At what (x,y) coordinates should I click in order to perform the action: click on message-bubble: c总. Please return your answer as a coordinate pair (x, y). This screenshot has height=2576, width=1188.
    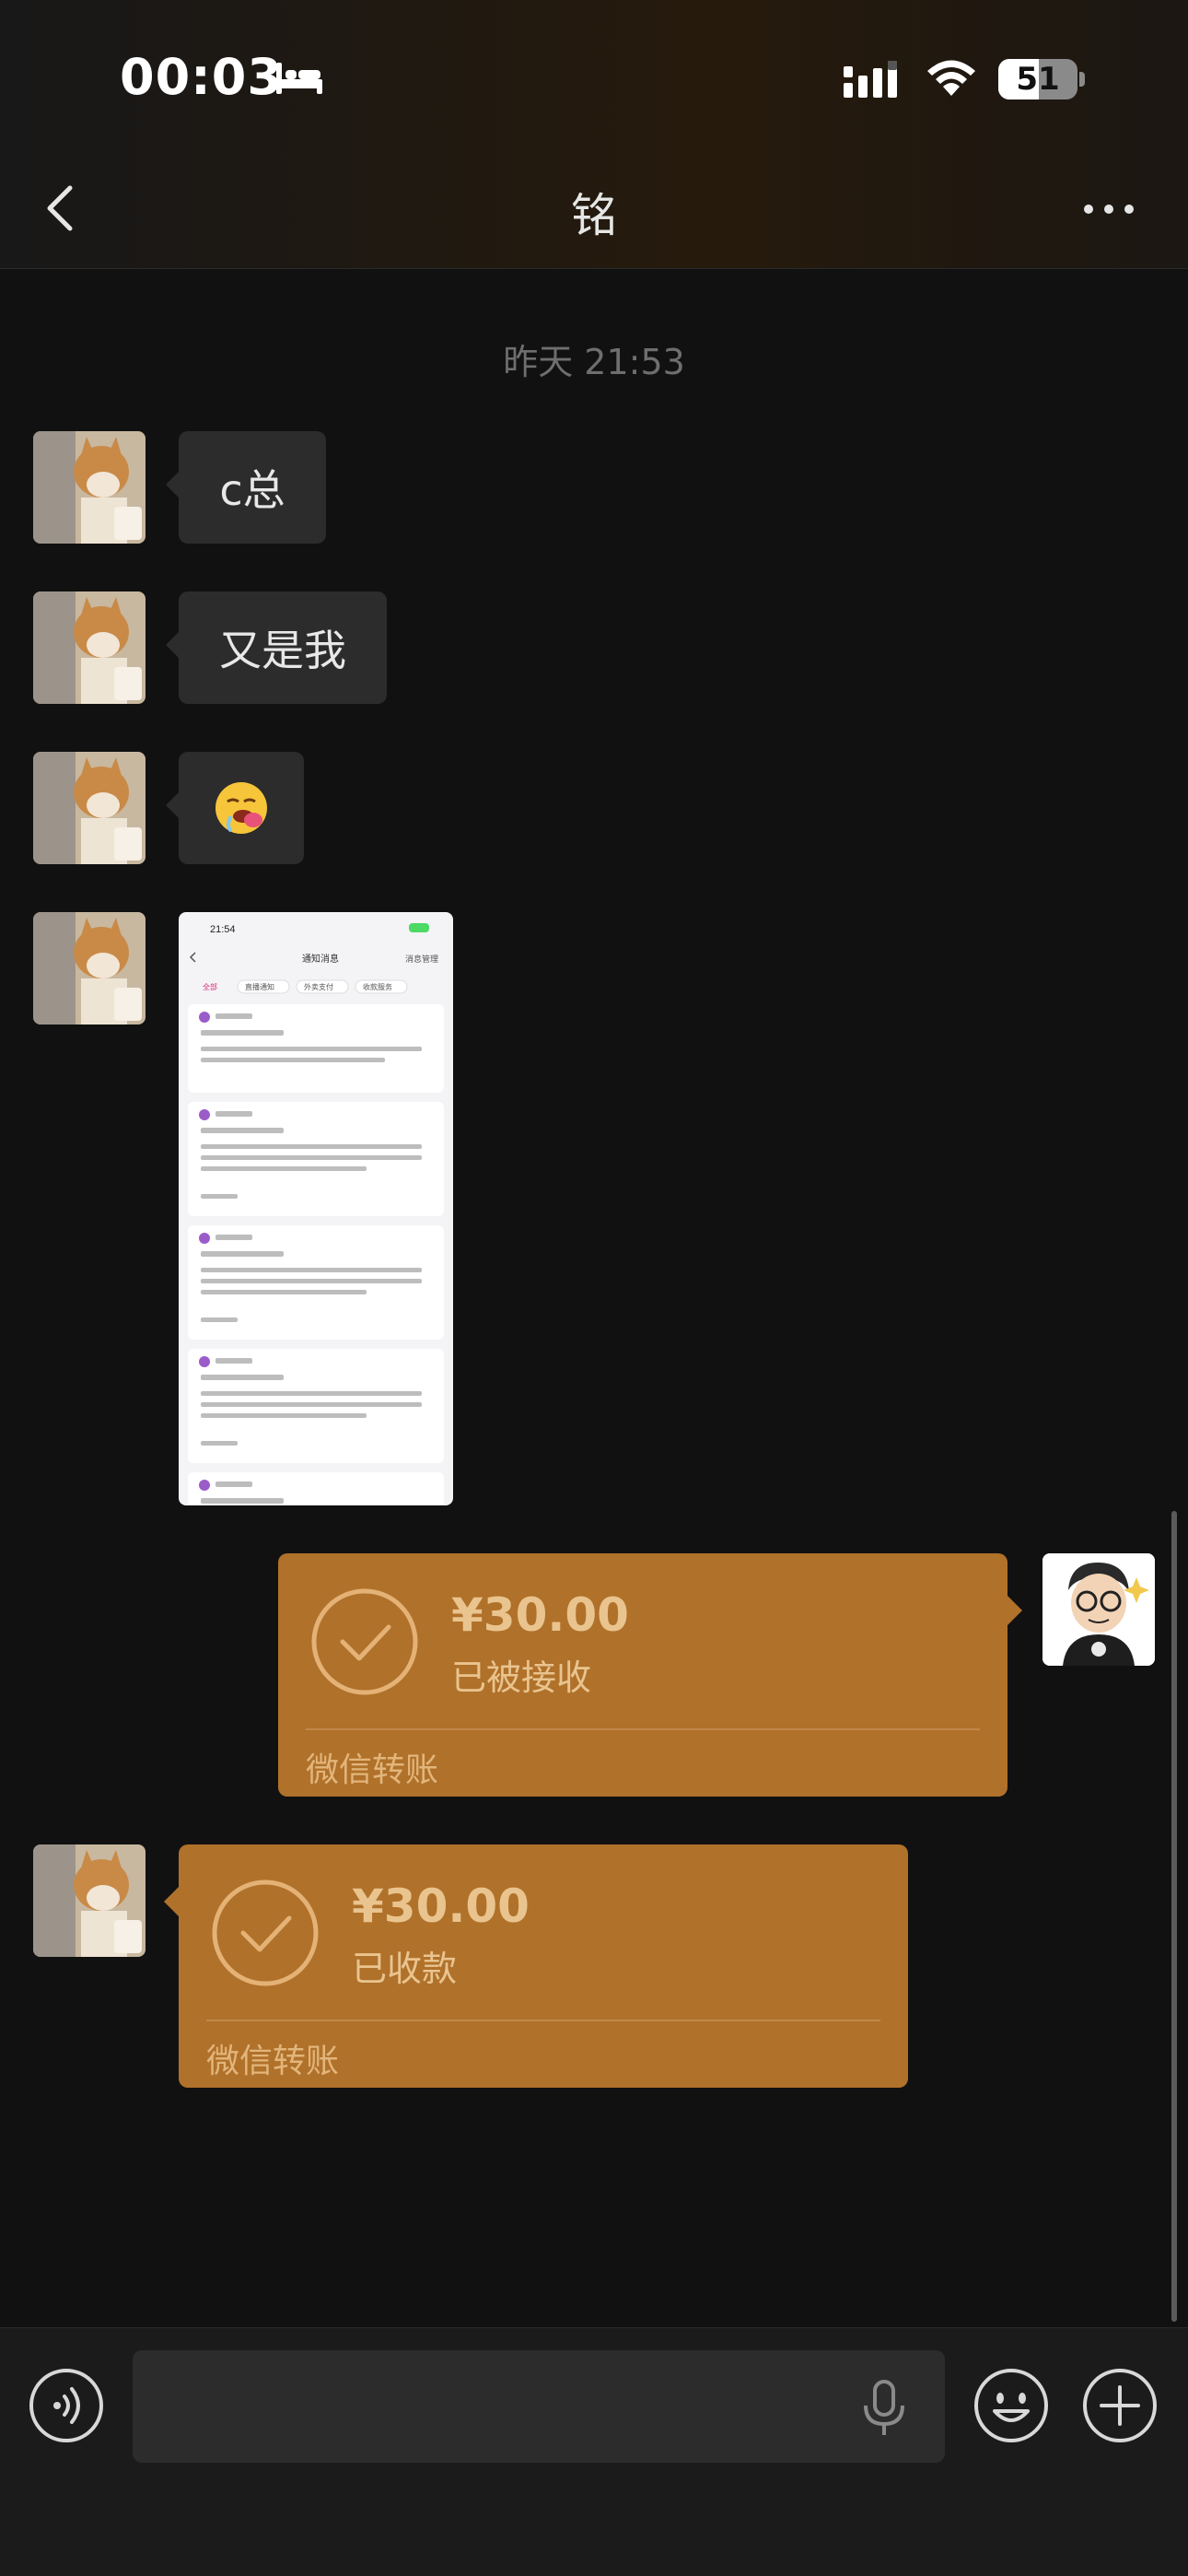
    Looking at the image, I should click on (246, 487).